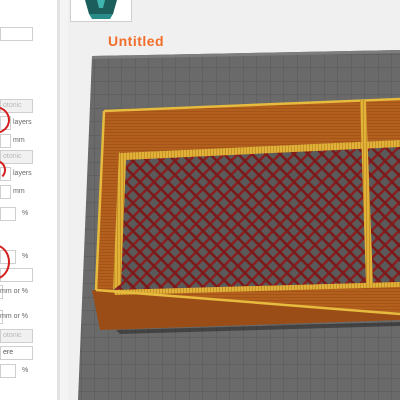 The image size is (400, 400). I want to click on unit-label-layers: layers, so click(22, 122).